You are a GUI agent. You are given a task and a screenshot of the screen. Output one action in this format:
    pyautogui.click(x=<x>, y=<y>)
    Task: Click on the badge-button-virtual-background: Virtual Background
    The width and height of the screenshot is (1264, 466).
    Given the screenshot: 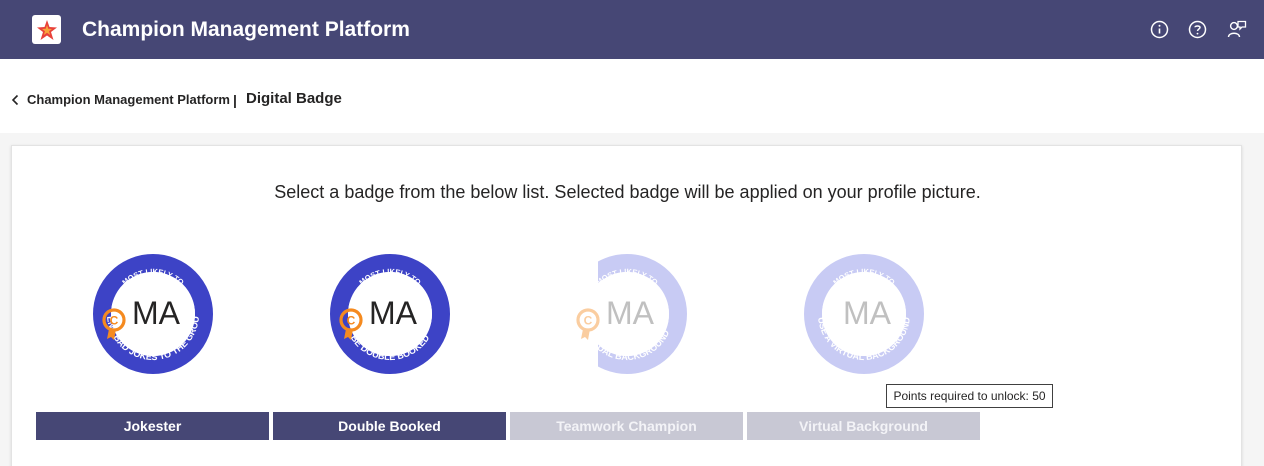 What is the action you would take?
    pyautogui.click(x=863, y=426)
    